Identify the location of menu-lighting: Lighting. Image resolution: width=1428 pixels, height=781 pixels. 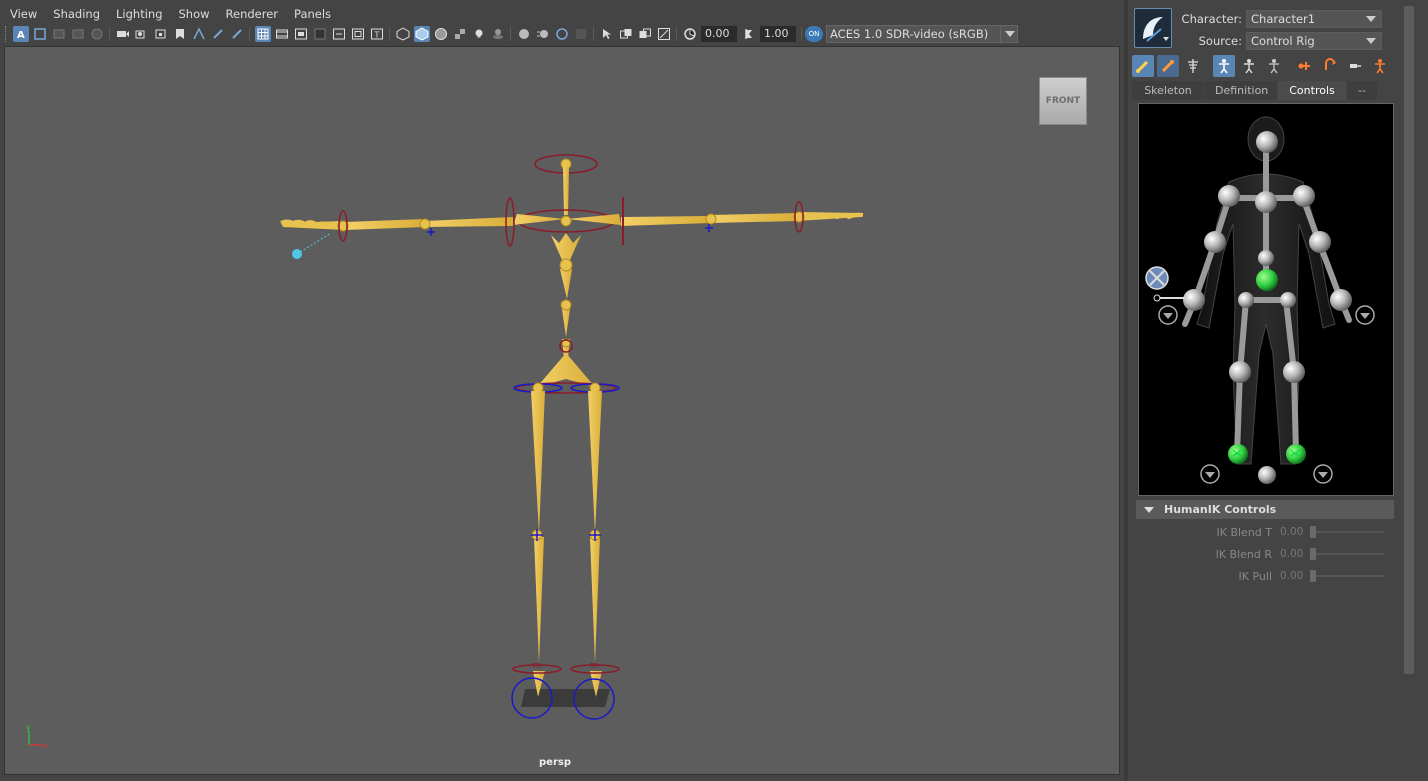
(139, 14).